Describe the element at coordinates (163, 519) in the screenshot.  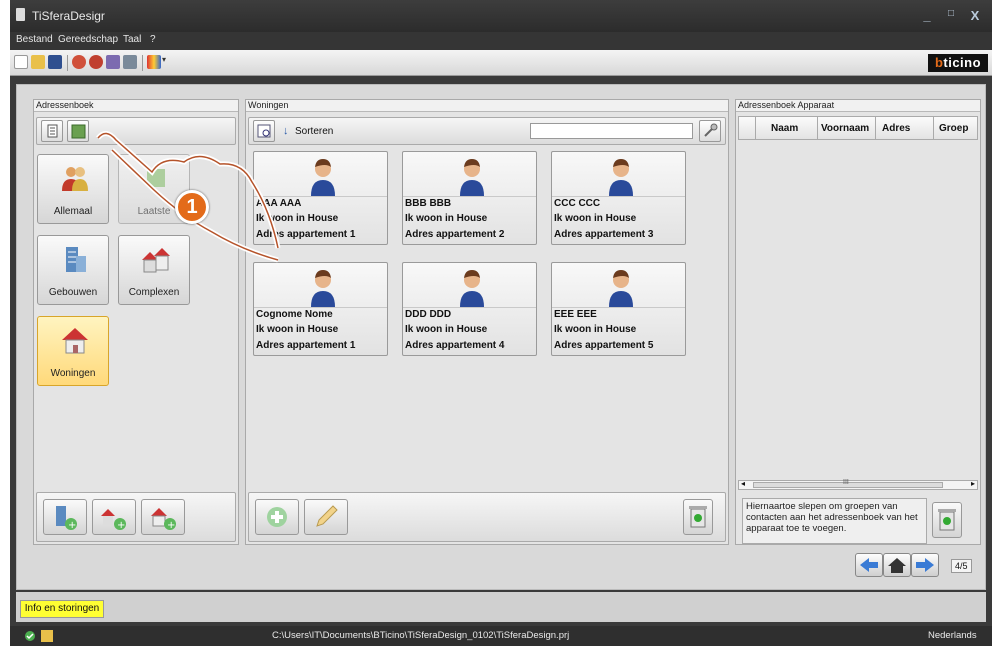
I see `add-house-icon: +` at that location.